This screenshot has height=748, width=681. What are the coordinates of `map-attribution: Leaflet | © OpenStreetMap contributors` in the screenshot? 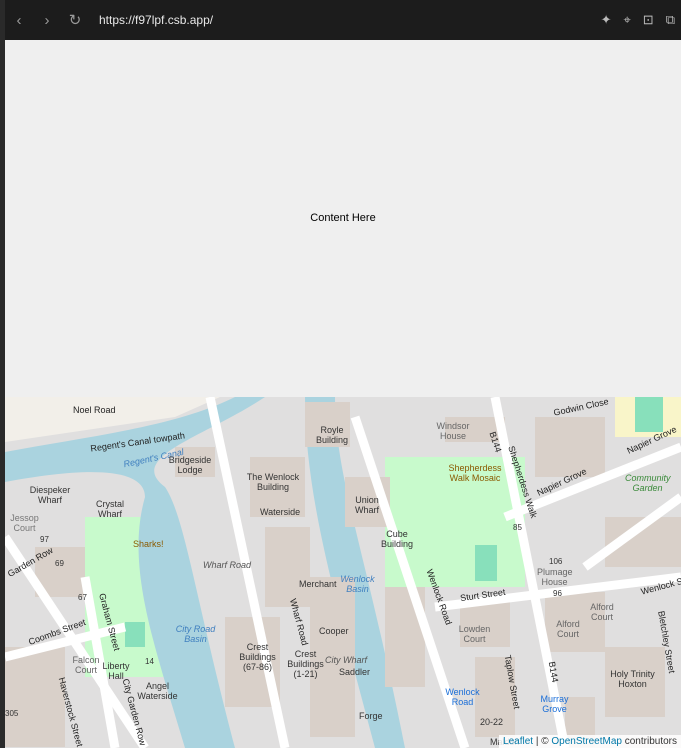 It's located at (590, 741).